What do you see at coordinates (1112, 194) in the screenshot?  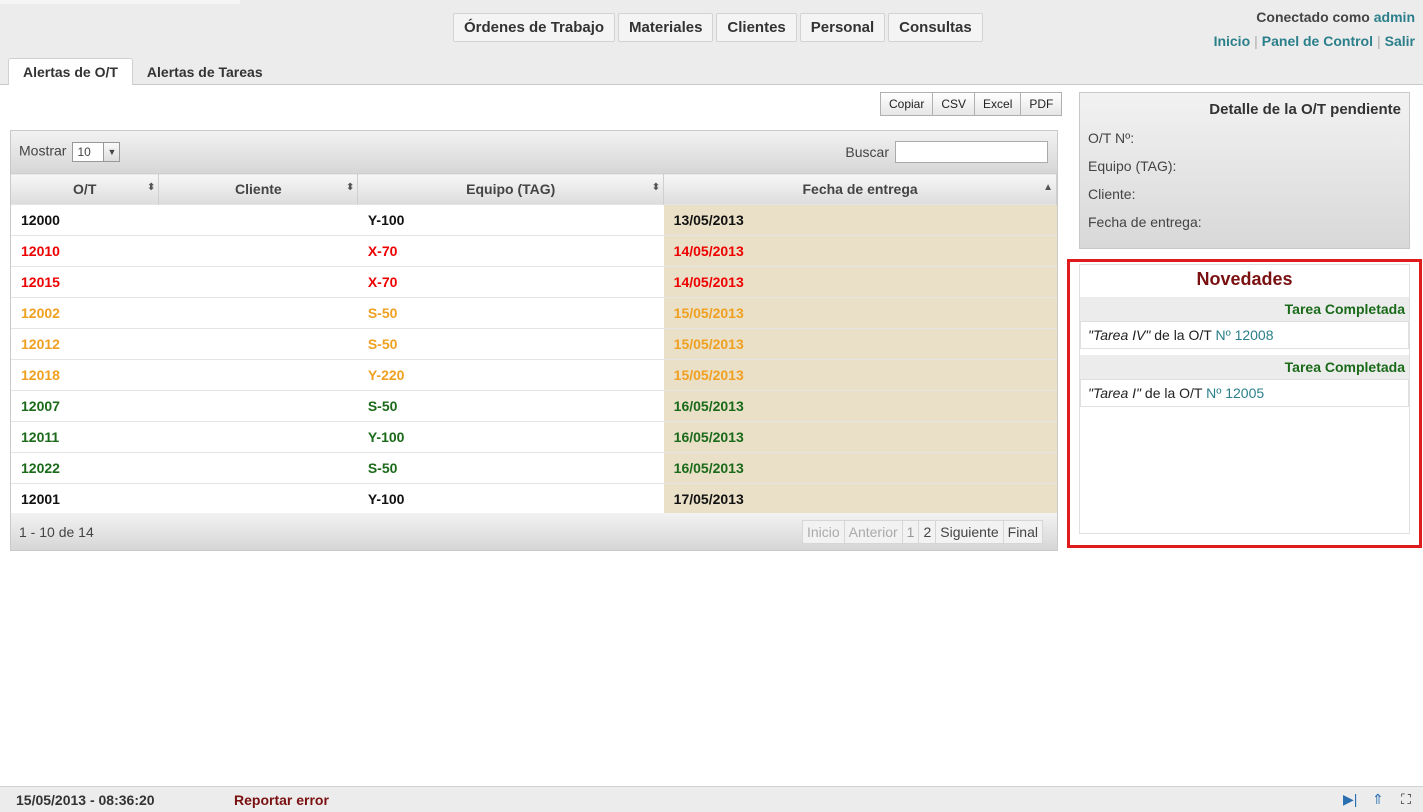 I see `detail-cliente: Cliente:` at bounding box center [1112, 194].